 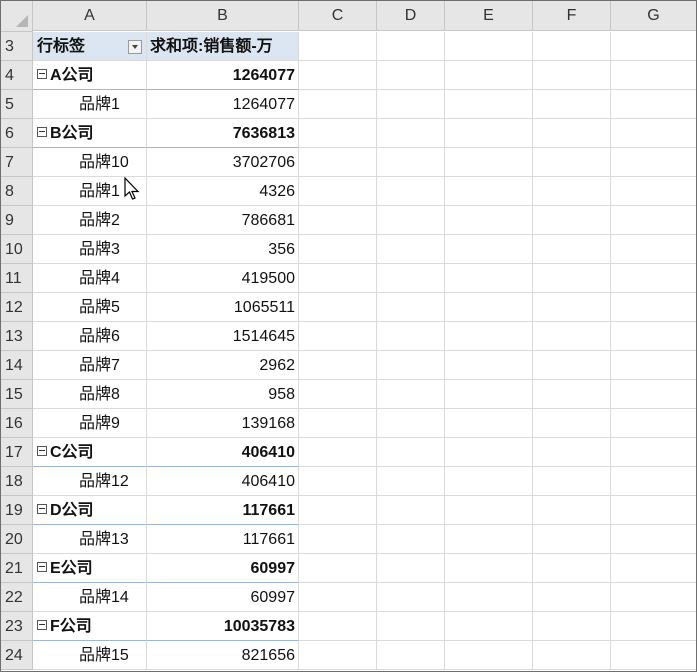 What do you see at coordinates (90, 452) in the screenshot?
I see `pivot-group-label: C公司` at bounding box center [90, 452].